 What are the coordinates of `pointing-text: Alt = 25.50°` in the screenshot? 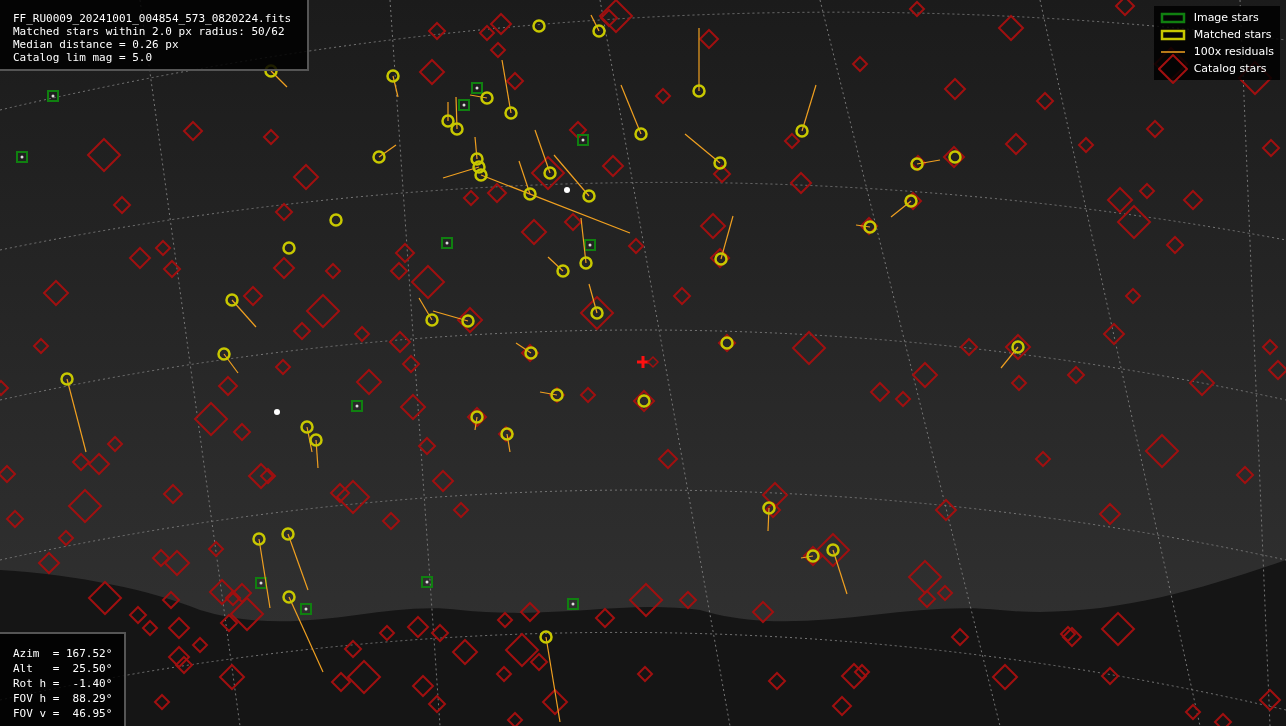 It's located at (62, 668).